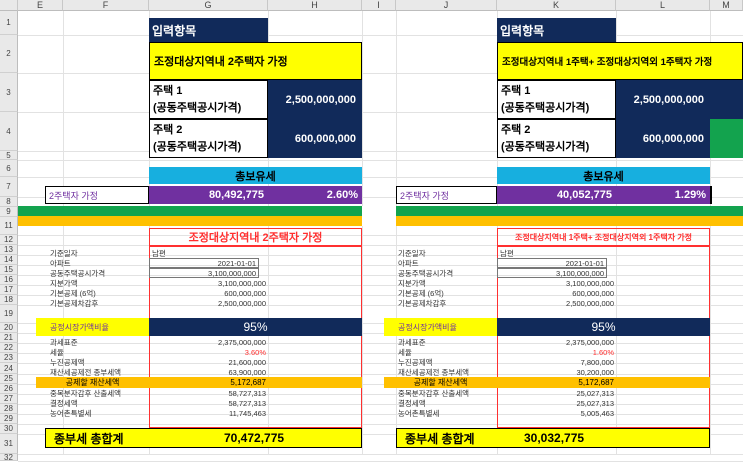 Image resolution: width=743 pixels, height=462 pixels. Describe the element at coordinates (446, 195) in the screenshot. I see `right-assume-label: 2주택자 가정` at that location.